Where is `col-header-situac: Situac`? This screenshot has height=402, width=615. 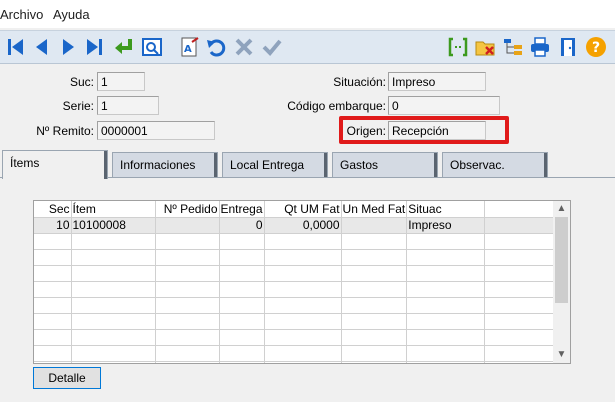
col-header-situac: Situac is located at coordinates (446, 209).